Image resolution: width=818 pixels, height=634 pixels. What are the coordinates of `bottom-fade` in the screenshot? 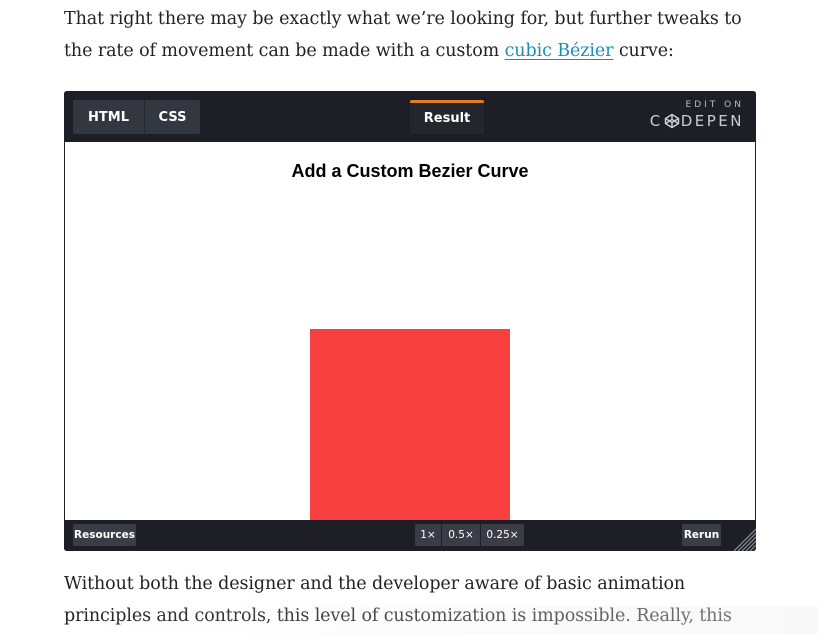 It's located at (438, 620).